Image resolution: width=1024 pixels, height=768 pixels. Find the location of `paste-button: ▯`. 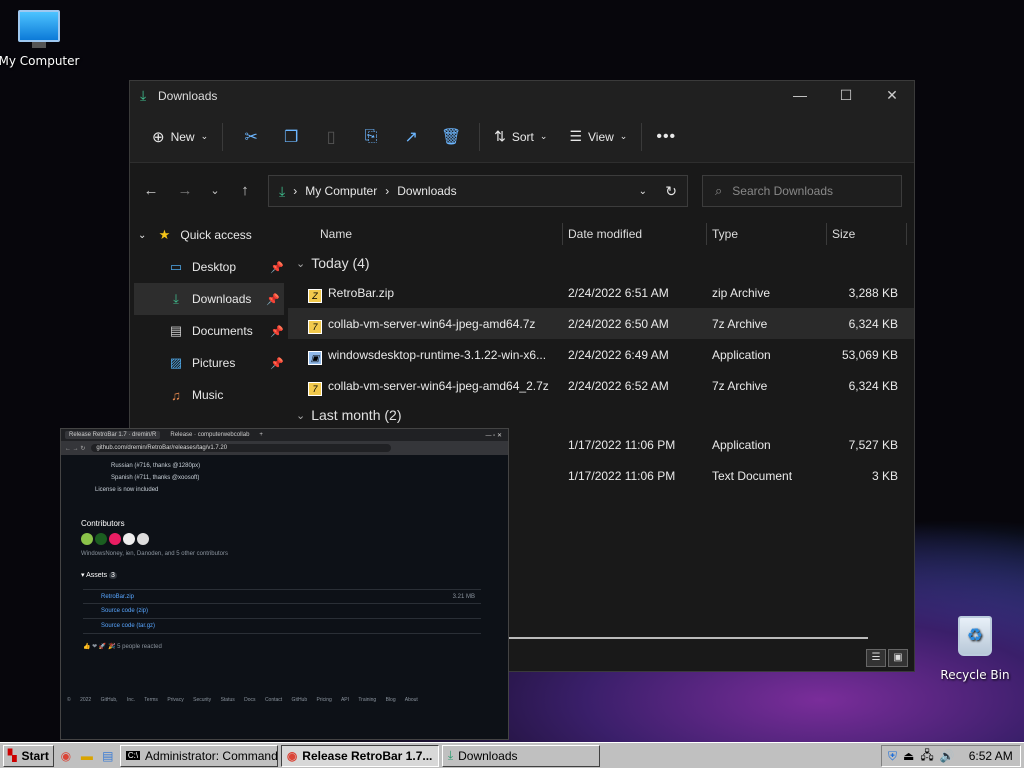

paste-button: ▯ is located at coordinates (331, 137).